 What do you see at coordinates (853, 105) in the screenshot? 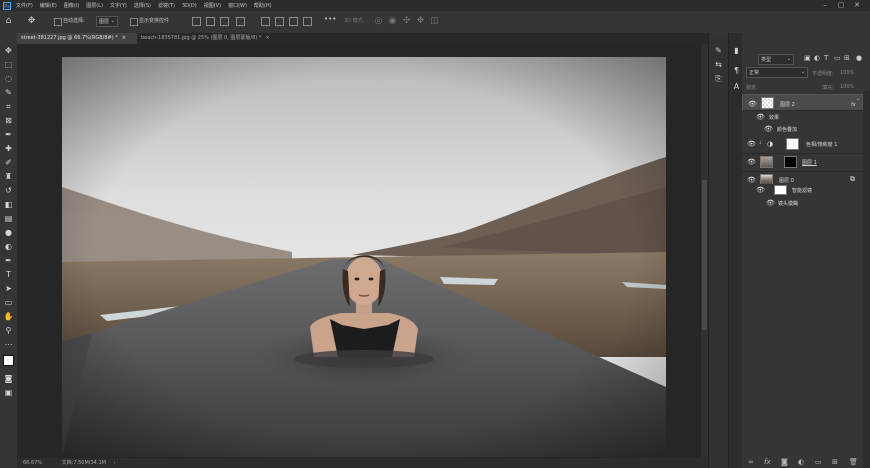
I see `fx-icon: fx` at bounding box center [853, 105].